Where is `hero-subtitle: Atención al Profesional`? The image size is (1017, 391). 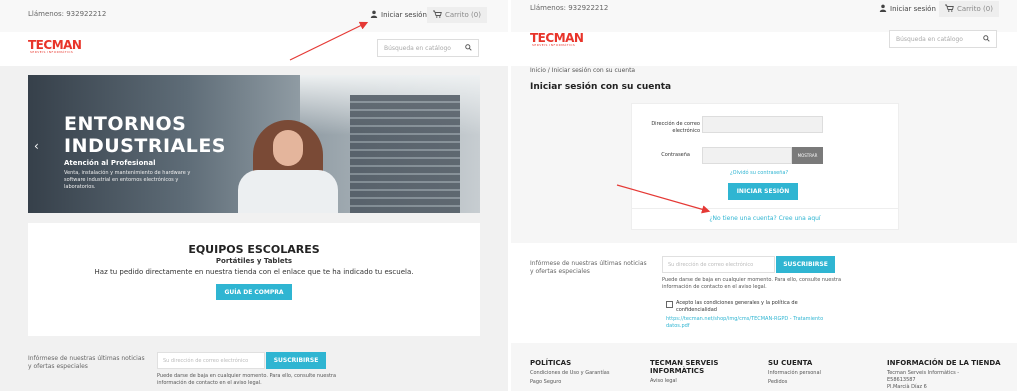
hero-subtitle: Atención al Profesional is located at coordinates (110, 163).